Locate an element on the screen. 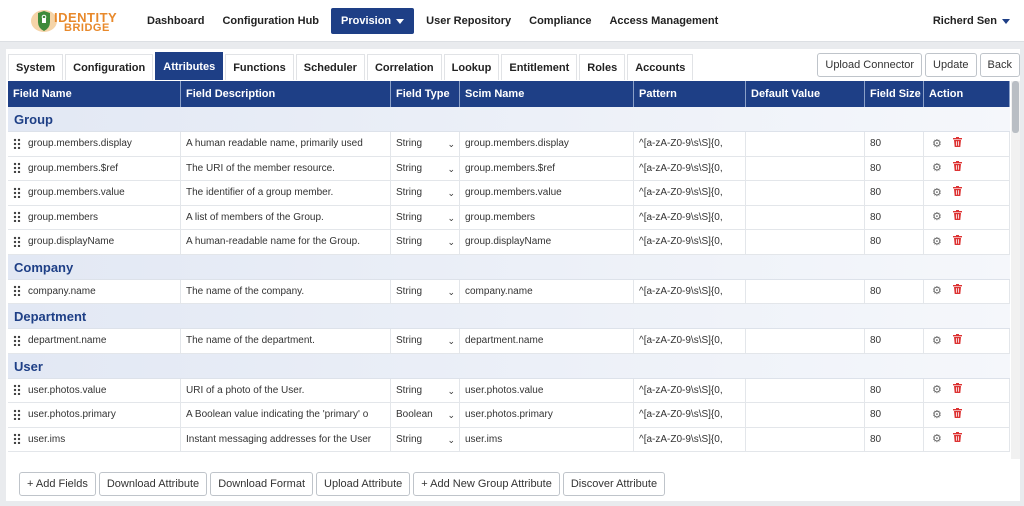 Image resolution: width=1024 pixels, height=506 pixels. add-fields-button: + Add Fields is located at coordinates (57, 484).